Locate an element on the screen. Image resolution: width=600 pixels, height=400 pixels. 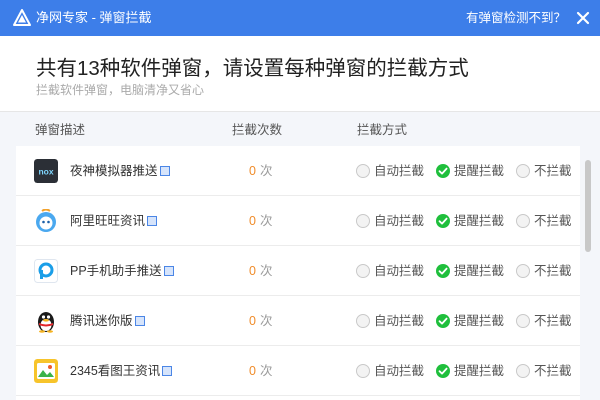
app-name: 夜神模拟器推送 is located at coordinates (114, 171).